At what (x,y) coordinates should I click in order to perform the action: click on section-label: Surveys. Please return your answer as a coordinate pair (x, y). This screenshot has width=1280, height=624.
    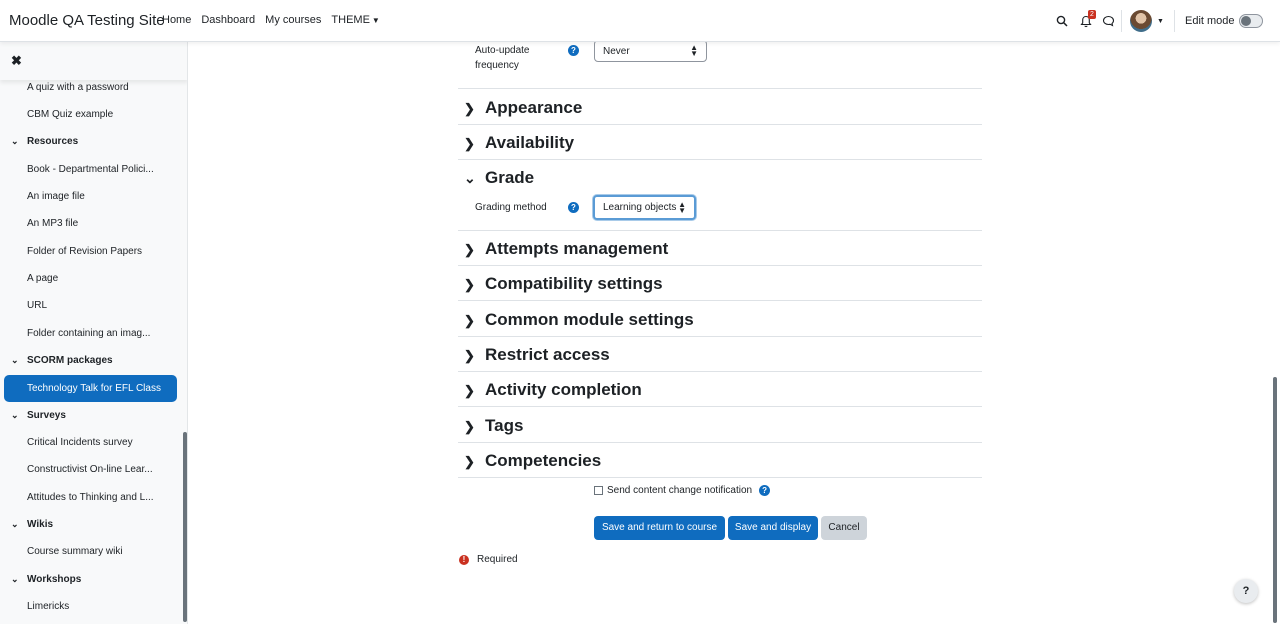
    Looking at the image, I should click on (46, 415).